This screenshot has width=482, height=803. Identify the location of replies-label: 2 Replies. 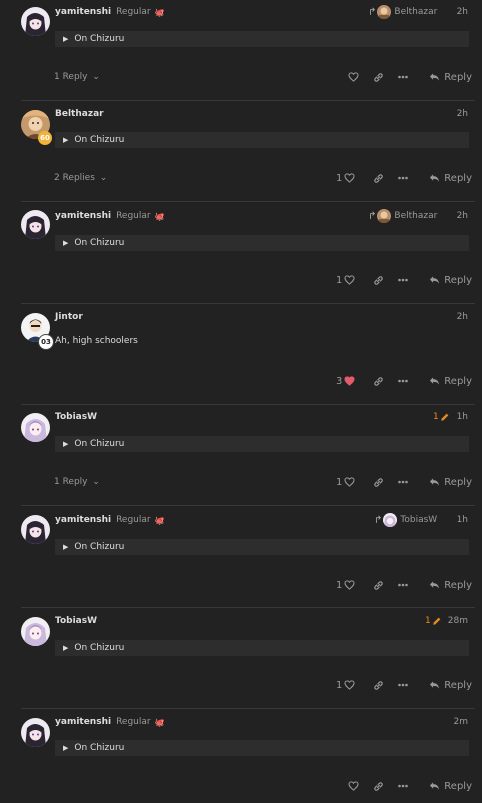
(74, 178).